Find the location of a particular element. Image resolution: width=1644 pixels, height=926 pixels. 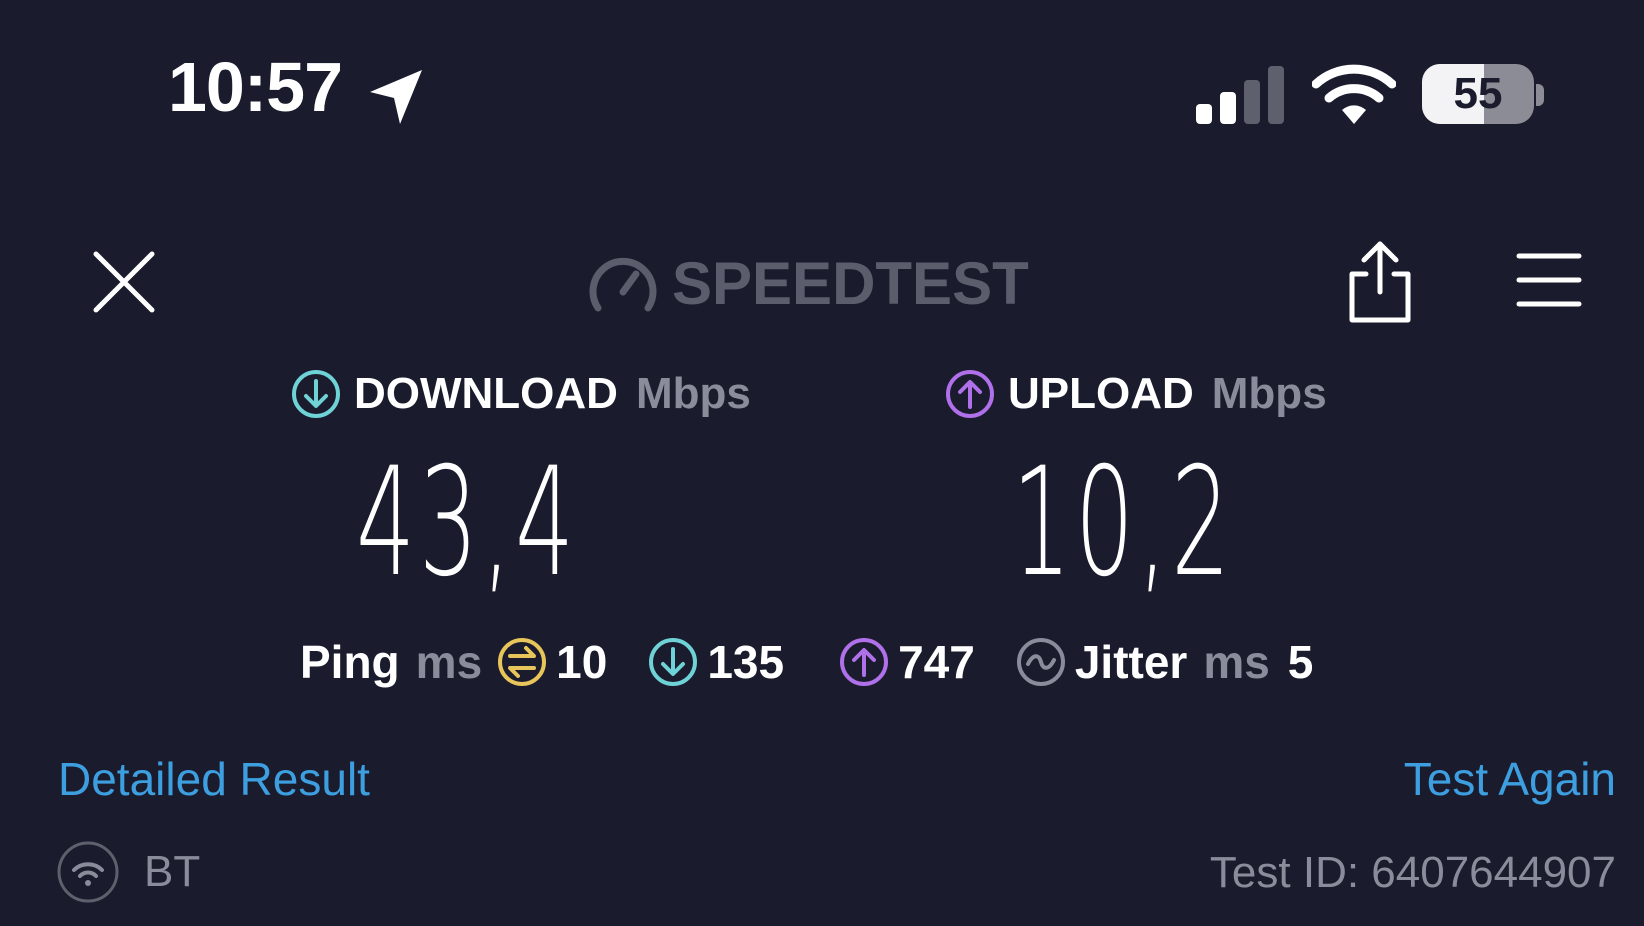

wifi-icon is located at coordinates (1354, 94).